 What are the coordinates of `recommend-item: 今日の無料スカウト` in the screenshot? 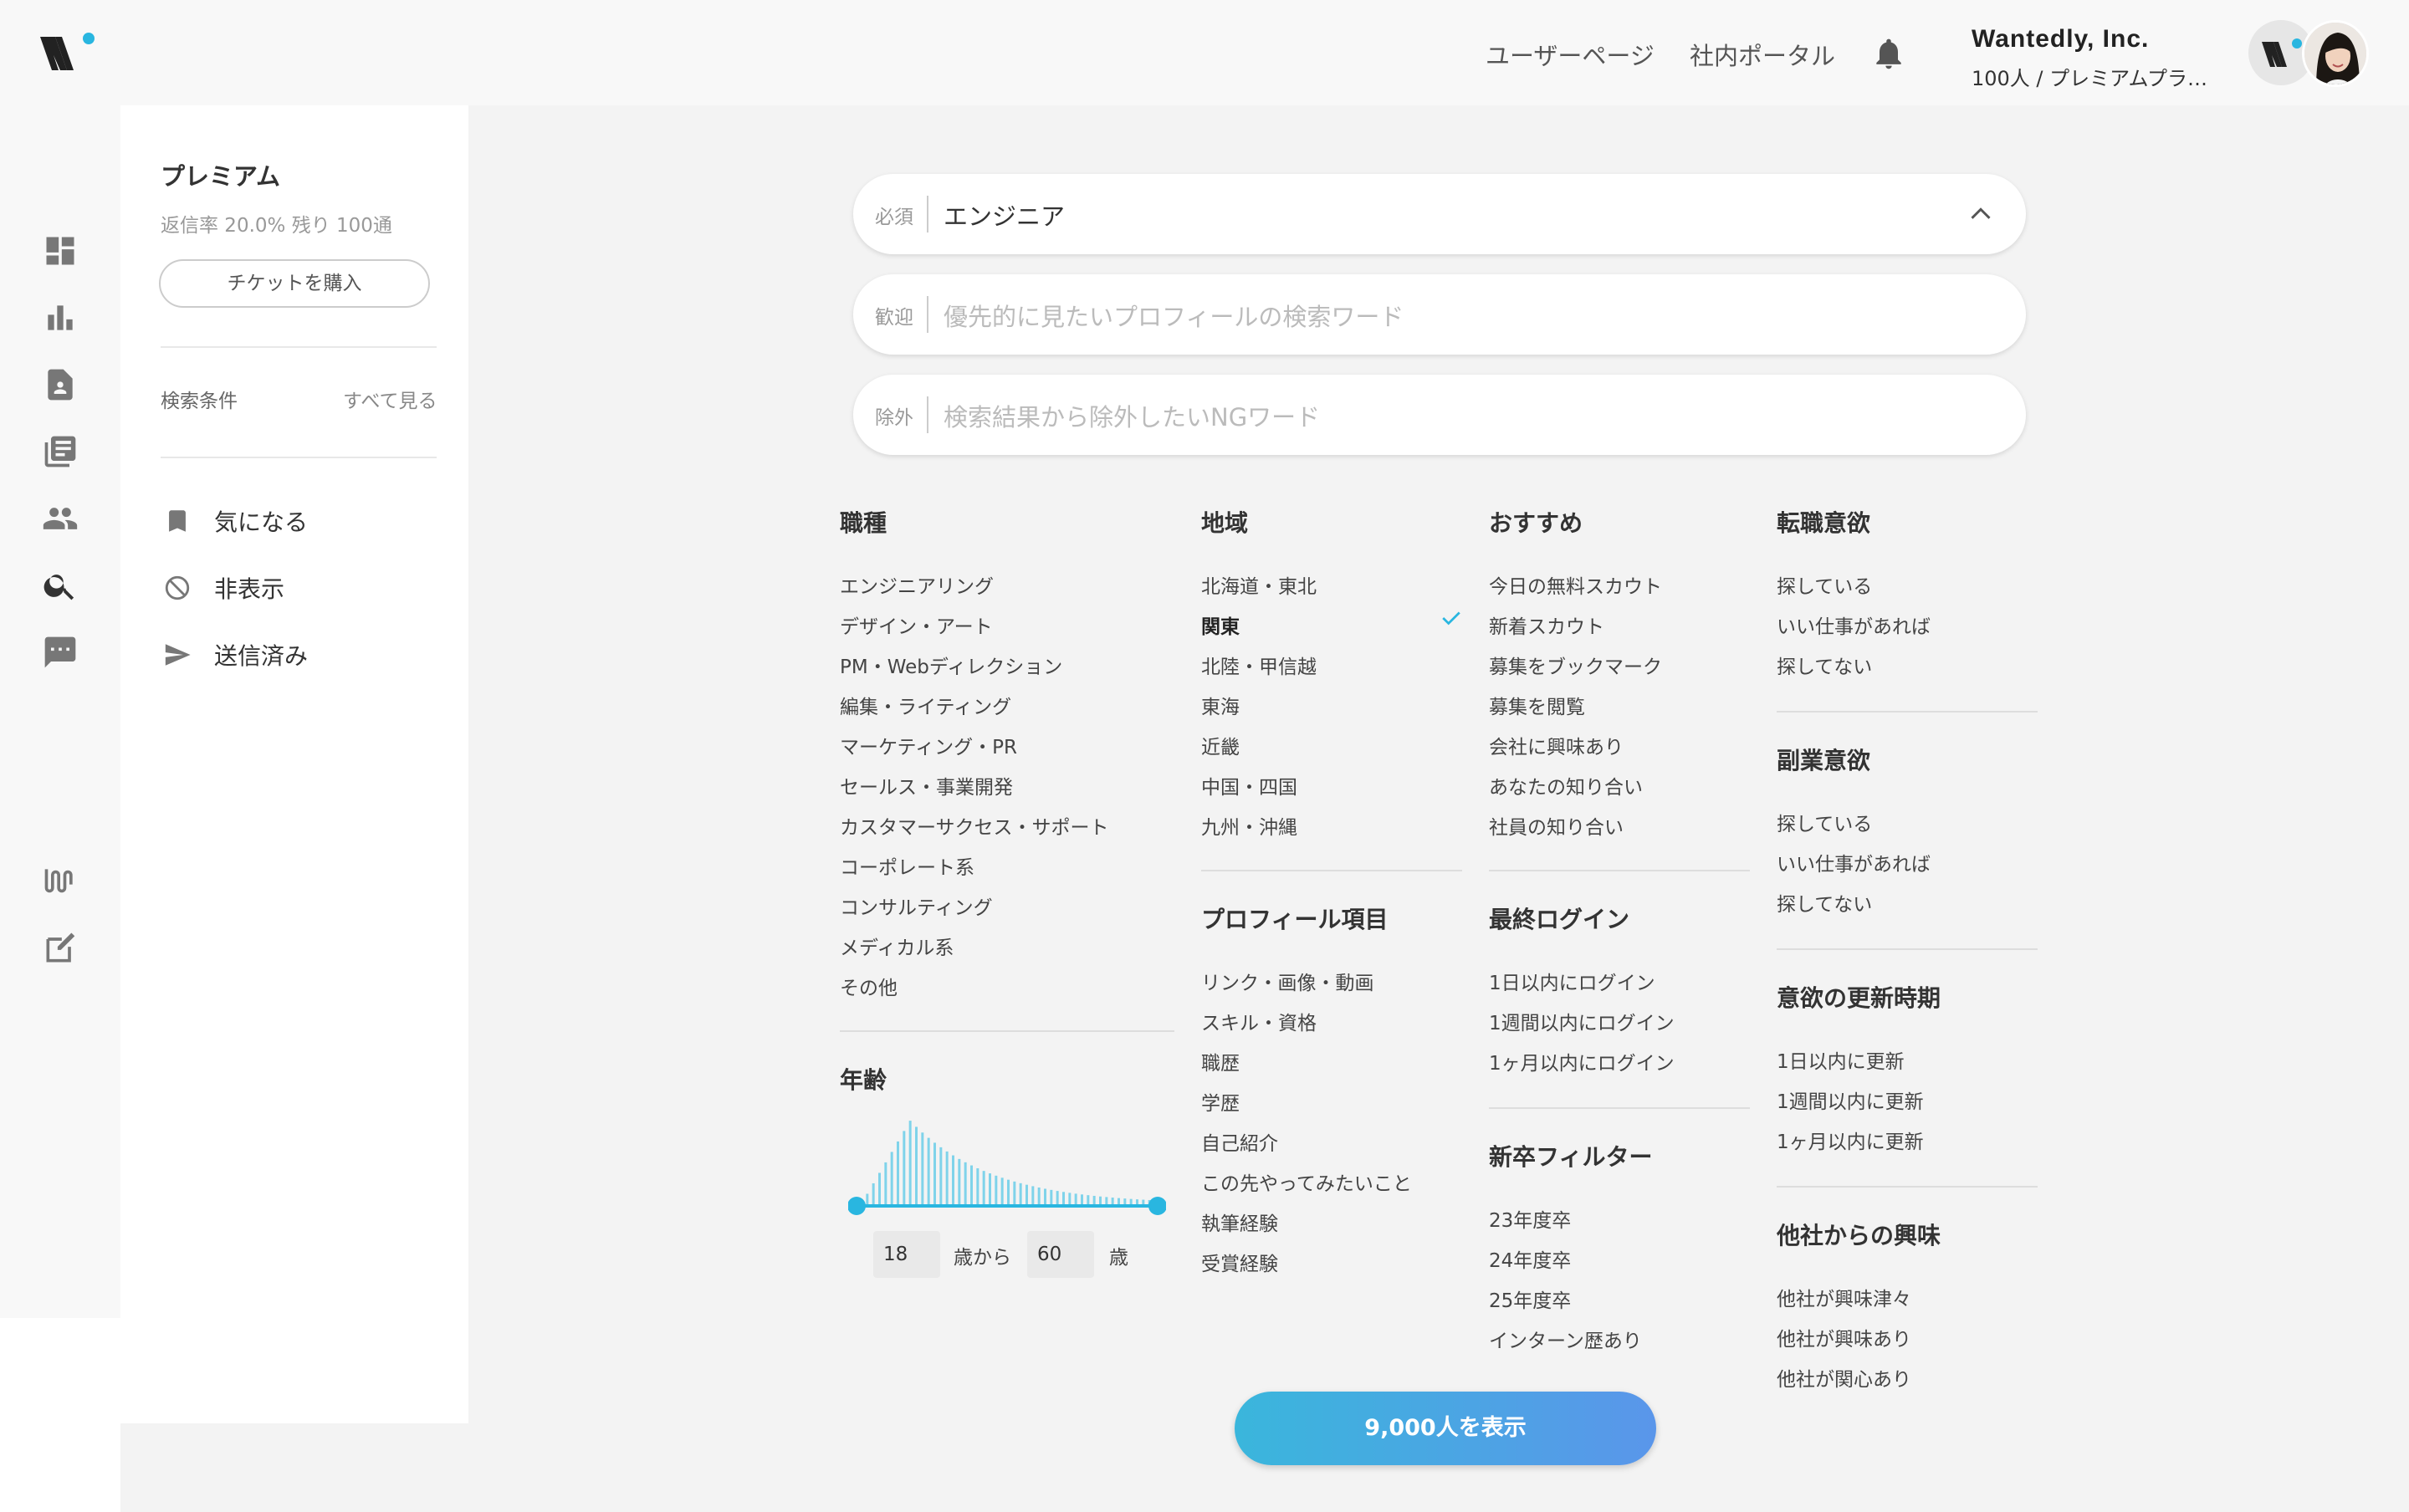 It's located at (1575, 584).